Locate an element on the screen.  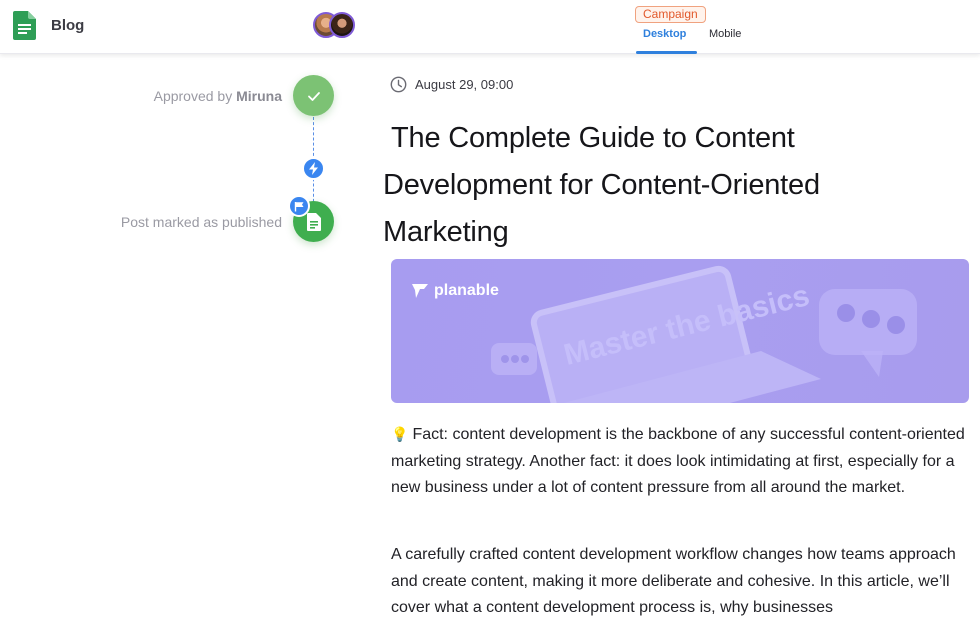
clock-icon is located at coordinates (398, 84).